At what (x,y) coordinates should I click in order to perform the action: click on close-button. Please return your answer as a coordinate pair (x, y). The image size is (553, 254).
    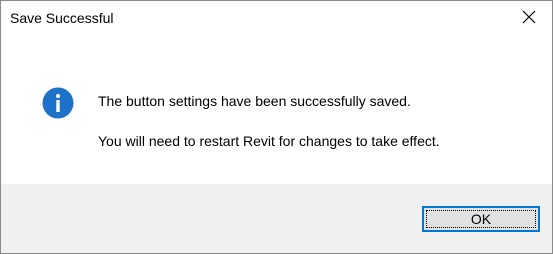
    Looking at the image, I should click on (529, 16).